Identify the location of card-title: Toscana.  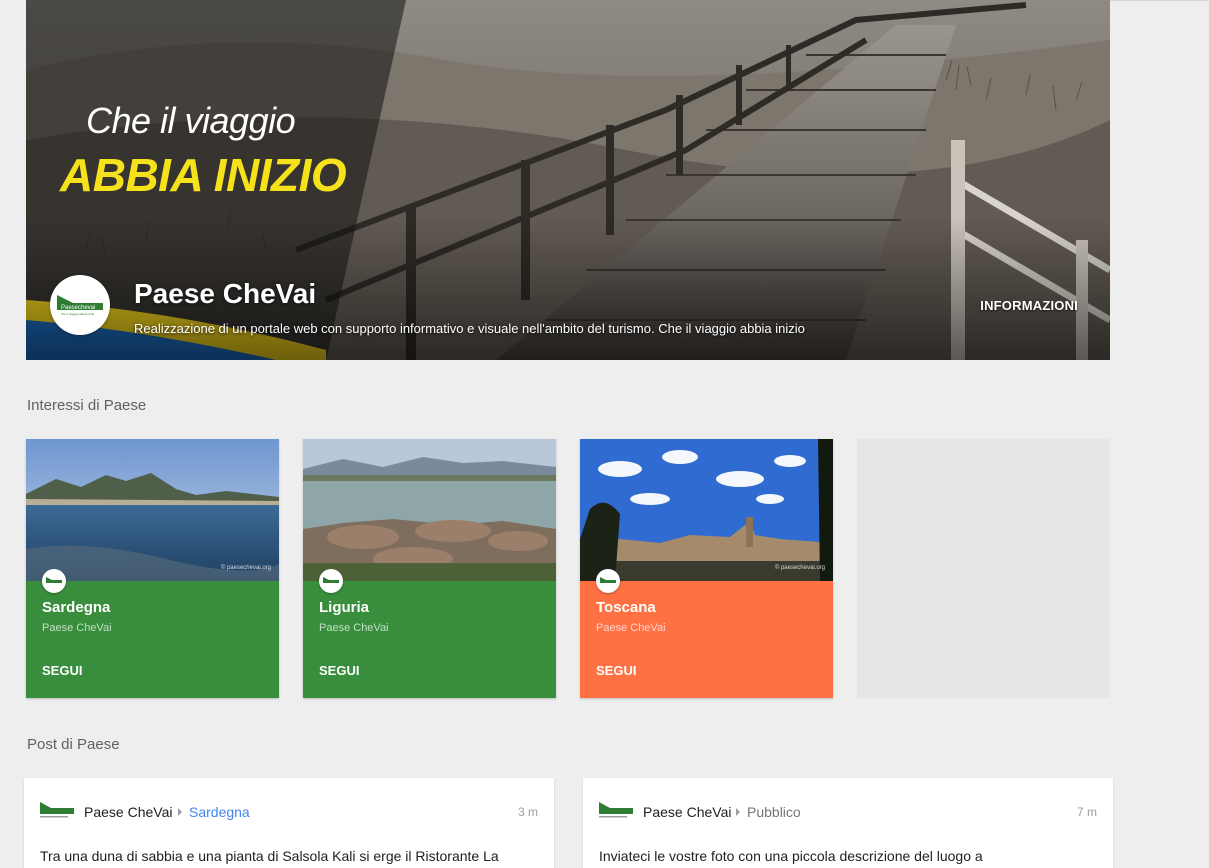
(626, 607).